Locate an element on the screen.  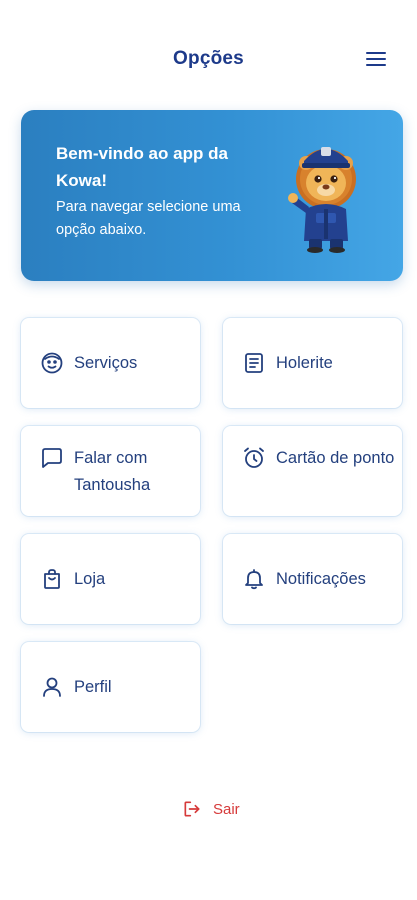
option-card-cartao-de-ponto: Cartão de ponto is located at coordinates (312, 471).